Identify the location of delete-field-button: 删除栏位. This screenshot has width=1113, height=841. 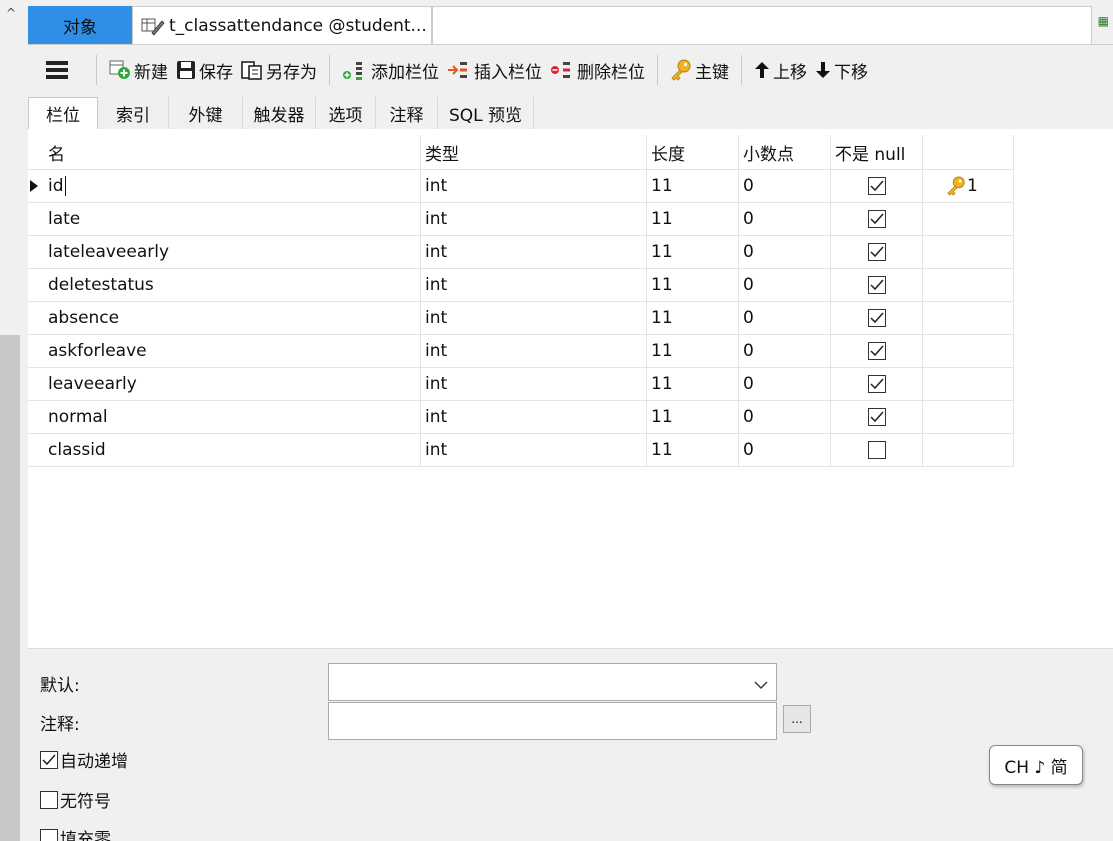
(597, 70).